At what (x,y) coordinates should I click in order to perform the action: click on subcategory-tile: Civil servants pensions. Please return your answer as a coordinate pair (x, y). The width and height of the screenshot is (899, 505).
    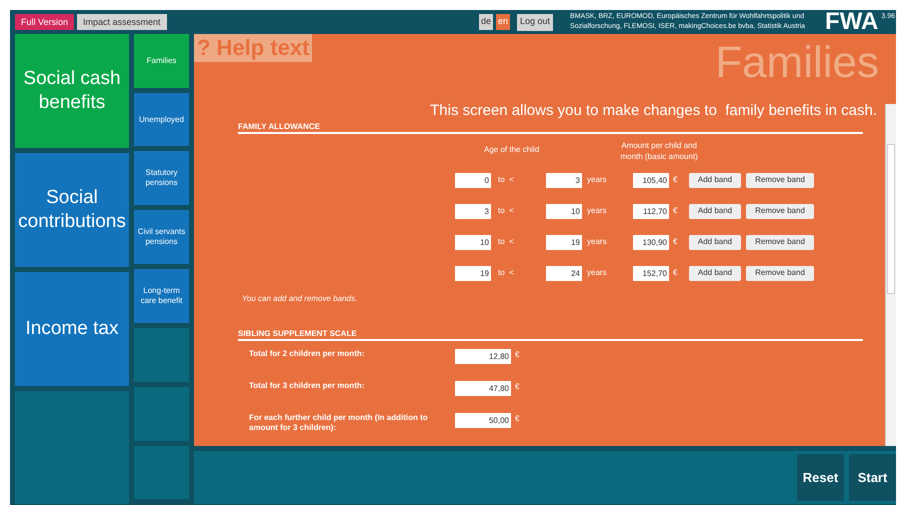
    Looking at the image, I should click on (161, 237).